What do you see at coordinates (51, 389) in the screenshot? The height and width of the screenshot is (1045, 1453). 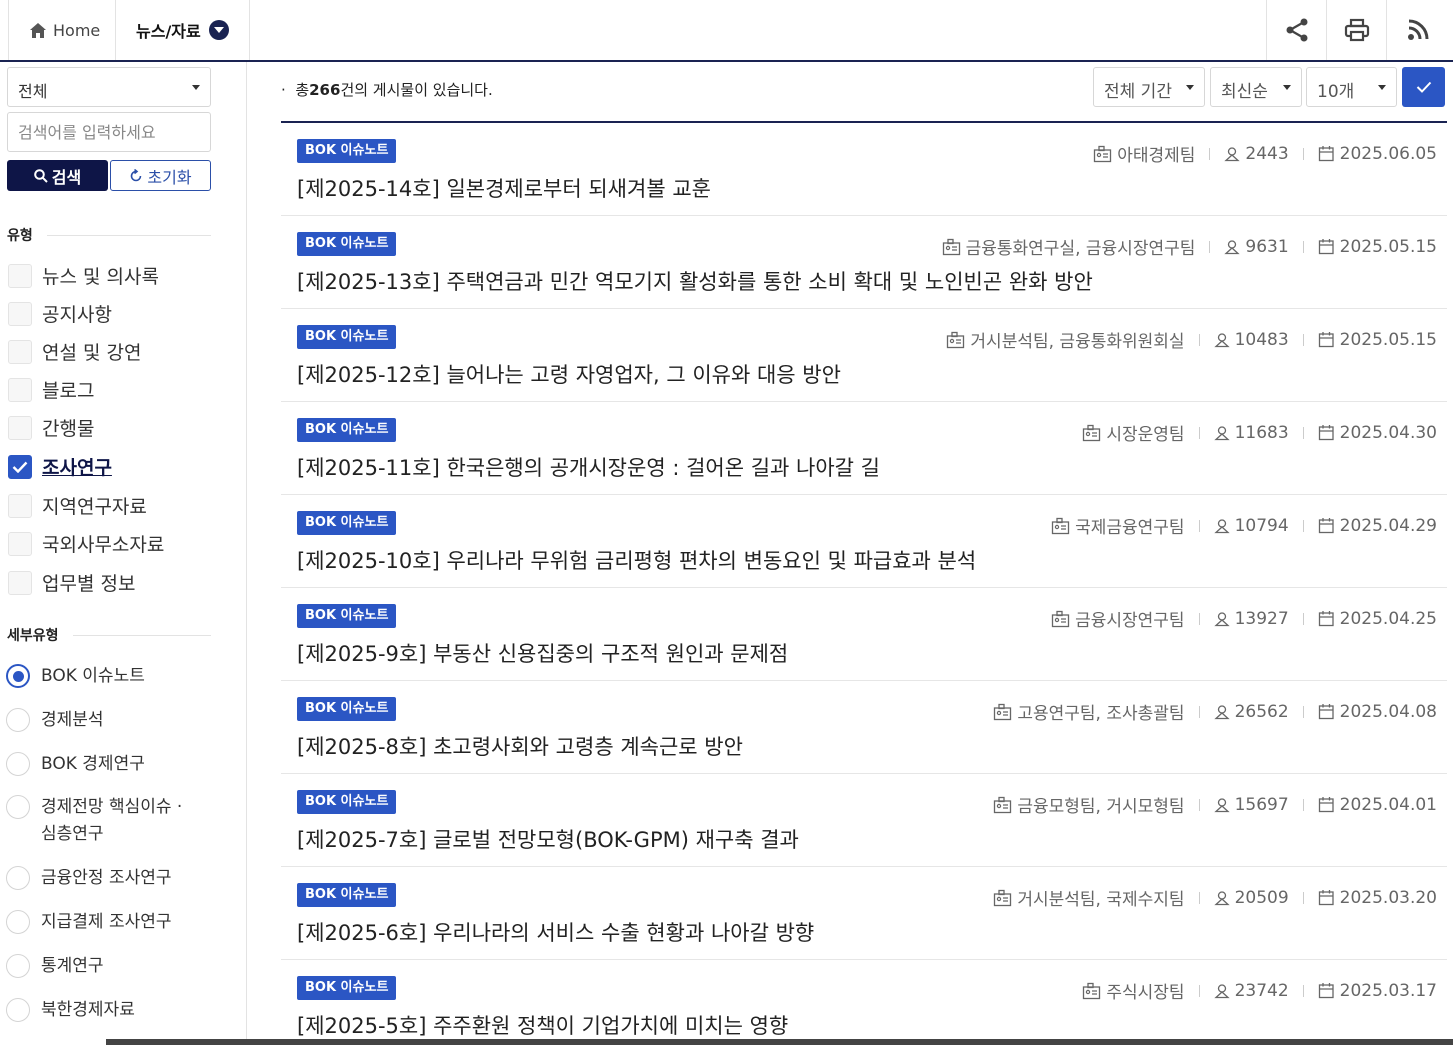 I see `type-checkbox-blog: 블로그` at bounding box center [51, 389].